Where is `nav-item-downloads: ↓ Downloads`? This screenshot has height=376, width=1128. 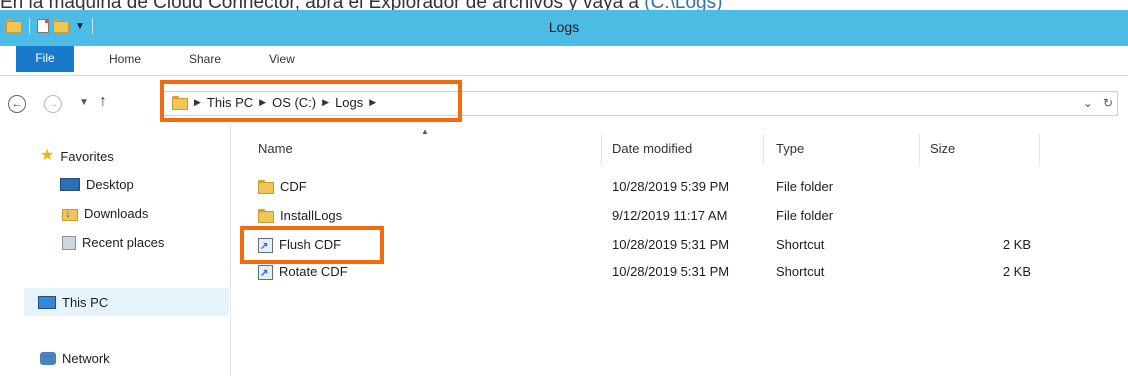 nav-item-downloads: ↓ Downloads is located at coordinates (105, 213).